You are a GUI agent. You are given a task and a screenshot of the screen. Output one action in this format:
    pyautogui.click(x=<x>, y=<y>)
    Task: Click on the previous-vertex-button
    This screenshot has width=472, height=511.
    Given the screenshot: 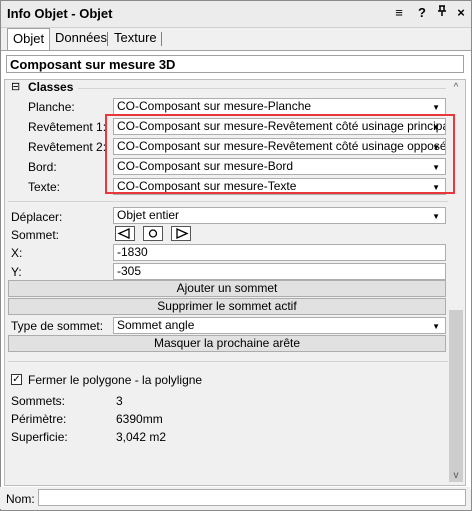 What is the action you would take?
    pyautogui.click(x=125, y=233)
    